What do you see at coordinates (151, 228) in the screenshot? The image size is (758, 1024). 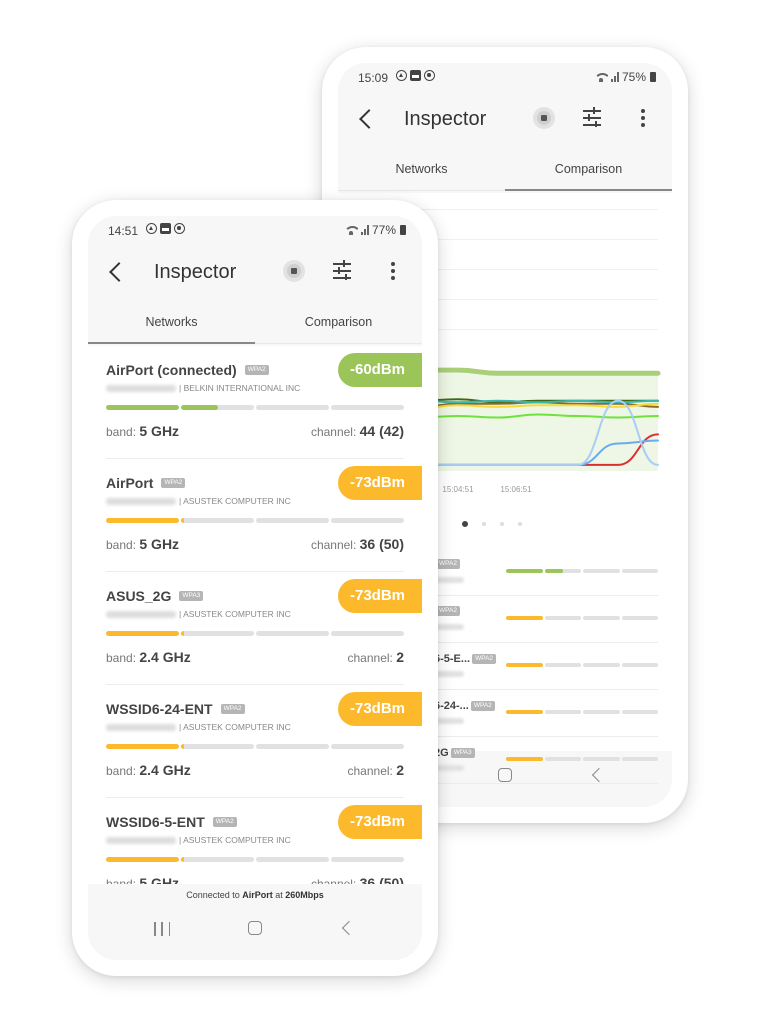 I see `drive-icon` at bounding box center [151, 228].